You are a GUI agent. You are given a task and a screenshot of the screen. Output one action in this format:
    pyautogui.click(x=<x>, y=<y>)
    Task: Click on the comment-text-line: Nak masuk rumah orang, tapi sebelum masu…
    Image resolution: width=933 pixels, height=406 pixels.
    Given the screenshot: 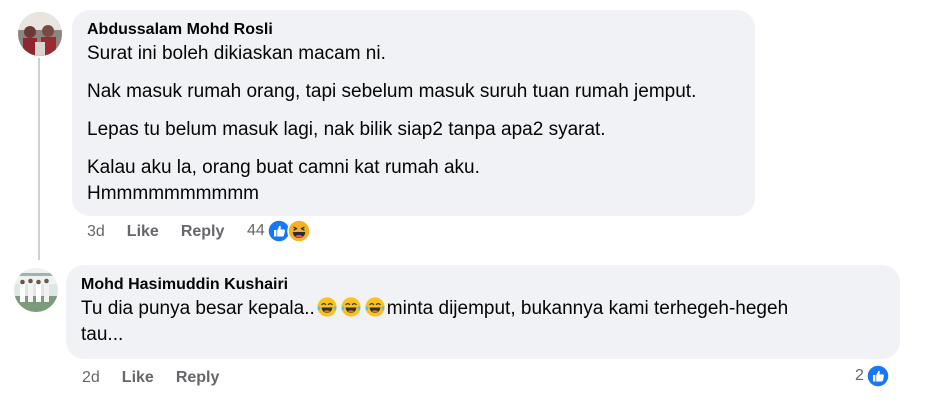 What is the action you would take?
    pyautogui.click(x=392, y=91)
    